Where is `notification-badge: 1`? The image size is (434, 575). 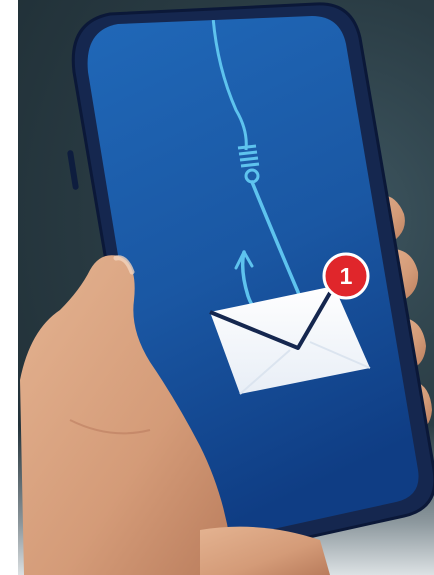
notification-badge: 1 is located at coordinates (346, 276).